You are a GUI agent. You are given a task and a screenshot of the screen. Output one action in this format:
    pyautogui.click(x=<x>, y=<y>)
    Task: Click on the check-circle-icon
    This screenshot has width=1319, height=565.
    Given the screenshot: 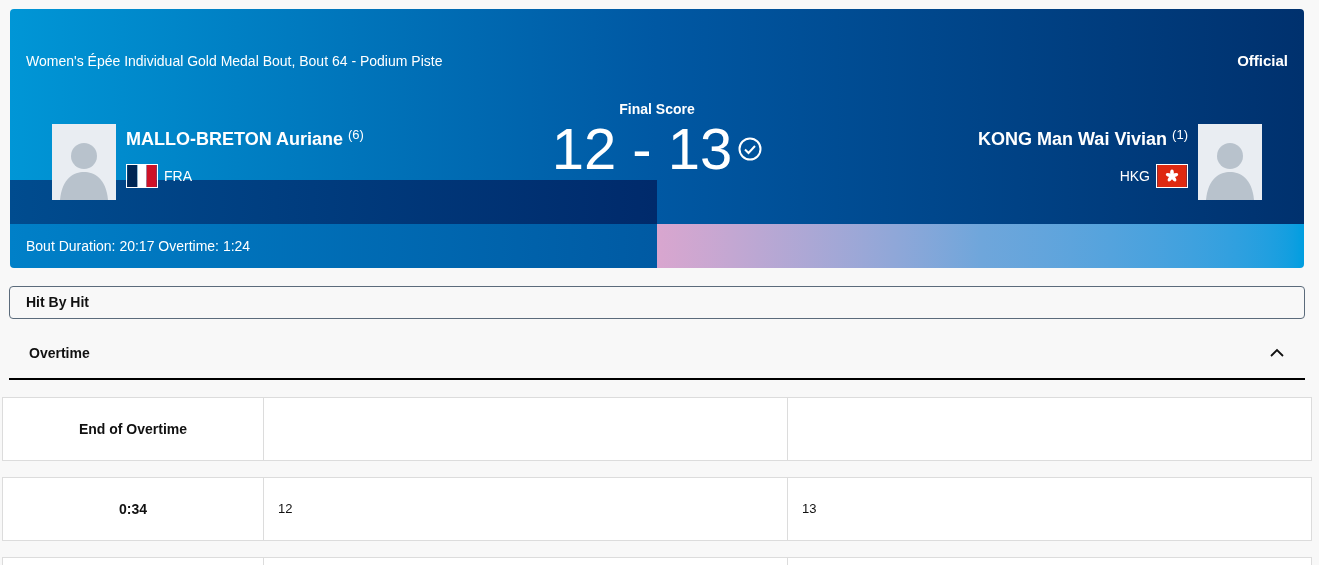 What is the action you would take?
    pyautogui.click(x=750, y=149)
    